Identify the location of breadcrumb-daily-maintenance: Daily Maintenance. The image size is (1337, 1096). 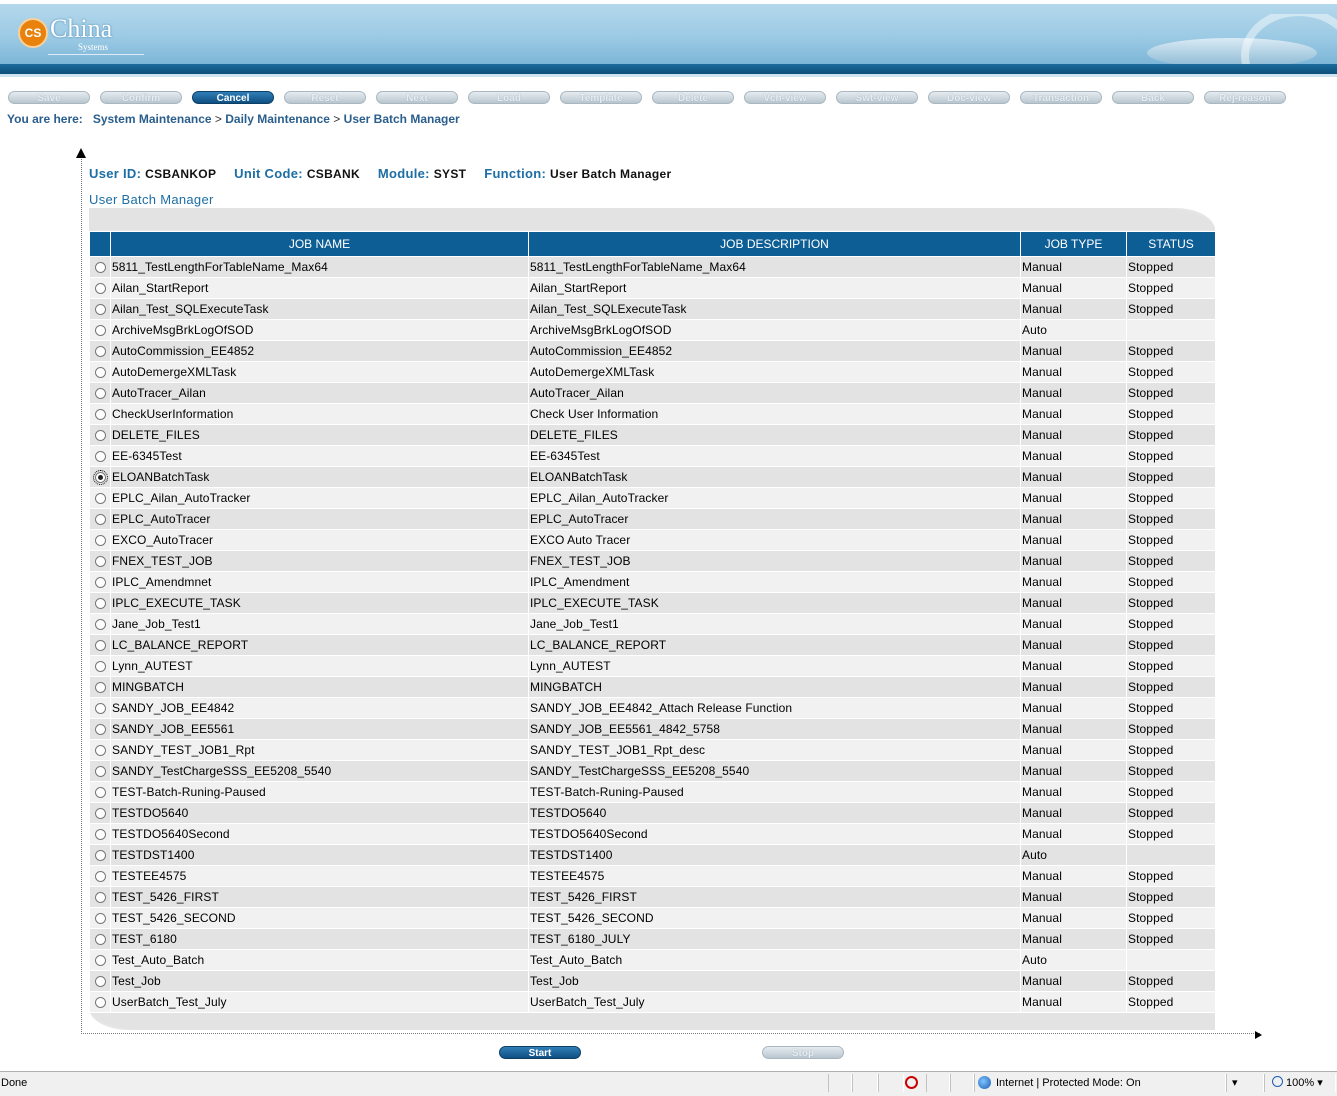
(277, 119).